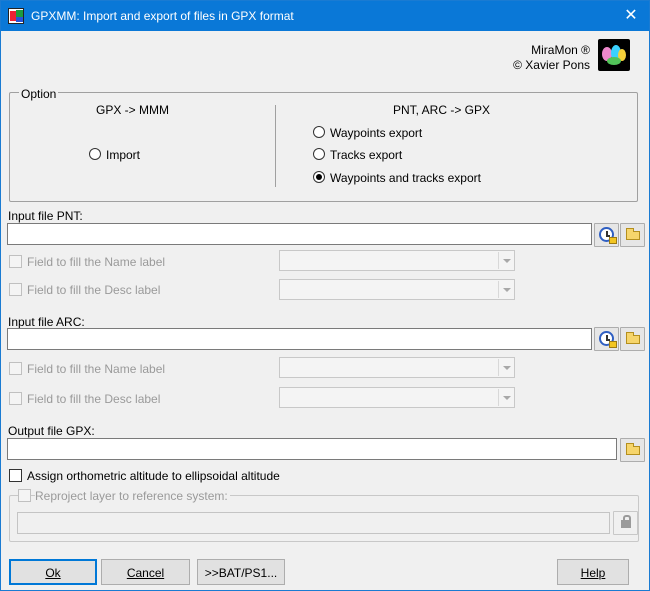 The width and height of the screenshot is (650, 591). What do you see at coordinates (46, 322) in the screenshot?
I see `input-arc-label: Input file ARC:` at bounding box center [46, 322].